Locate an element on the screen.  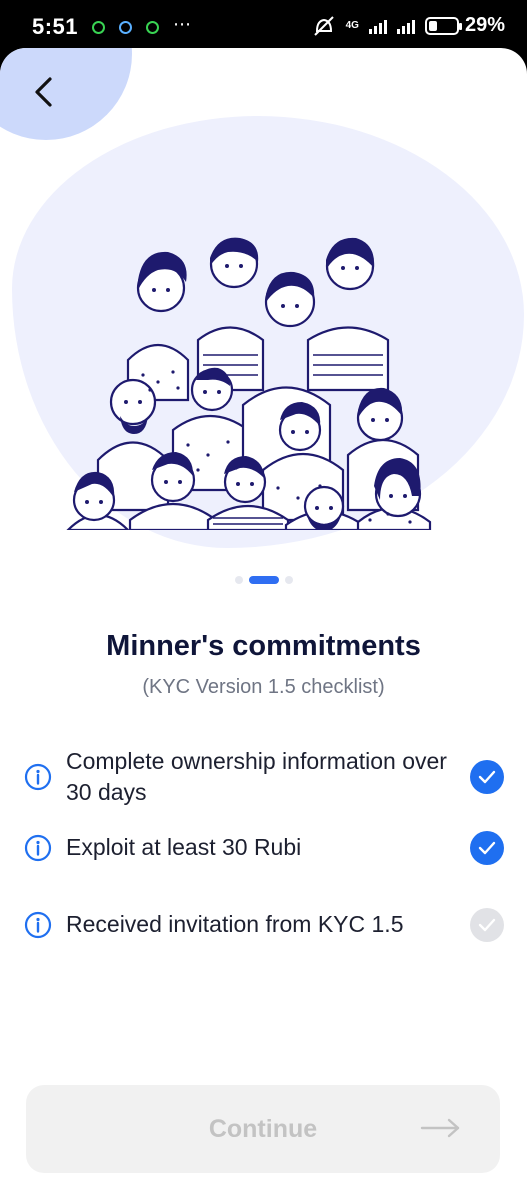
battery-icon is located at coordinates (443, 25).